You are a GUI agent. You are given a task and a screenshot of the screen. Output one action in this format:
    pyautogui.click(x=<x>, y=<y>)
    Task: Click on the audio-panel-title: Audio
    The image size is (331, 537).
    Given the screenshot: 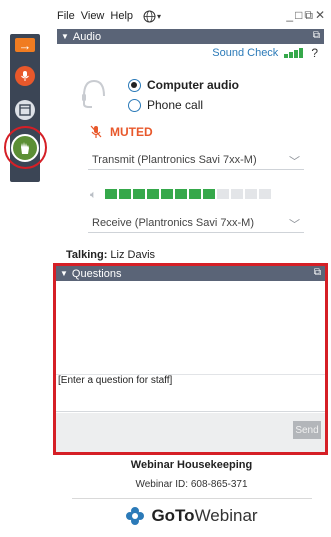 What is the action you would take?
    pyautogui.click(x=87, y=36)
    